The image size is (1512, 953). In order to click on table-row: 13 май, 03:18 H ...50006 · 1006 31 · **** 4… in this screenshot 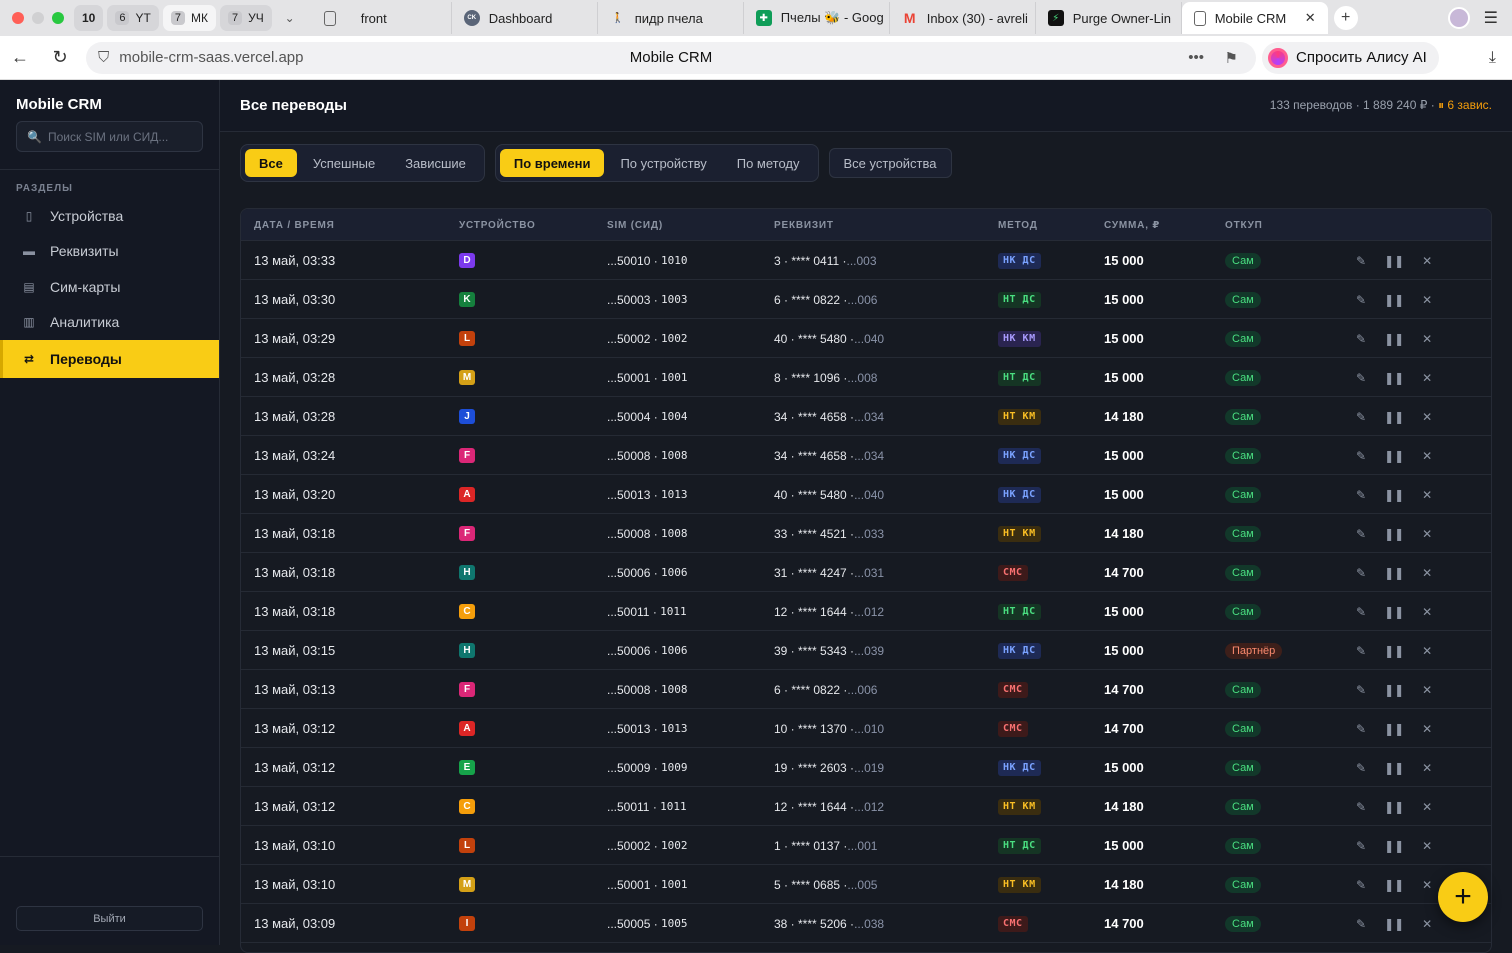, I will do `click(866, 572)`.